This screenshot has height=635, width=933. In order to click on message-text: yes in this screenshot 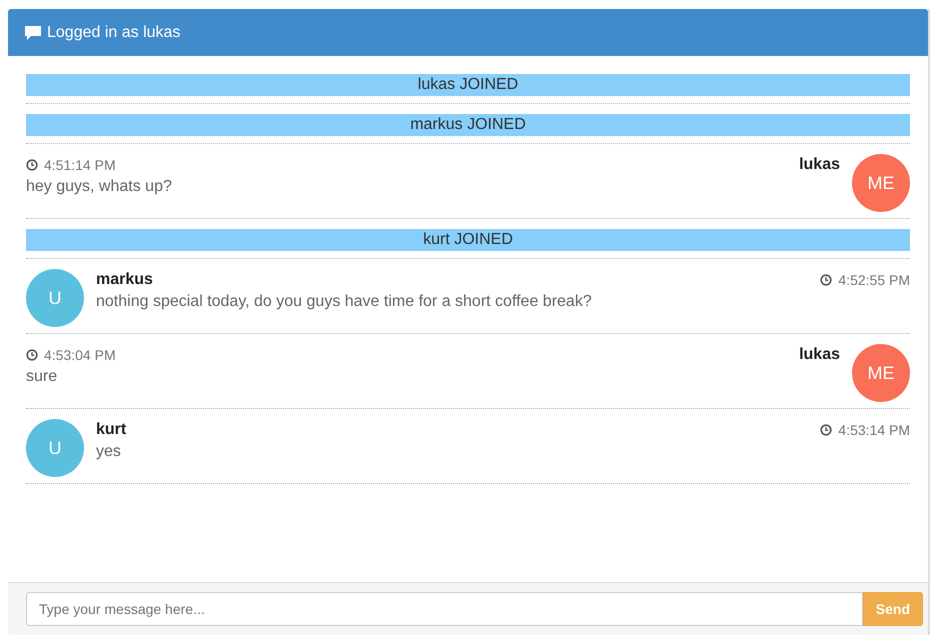, I will do `click(109, 452)`.